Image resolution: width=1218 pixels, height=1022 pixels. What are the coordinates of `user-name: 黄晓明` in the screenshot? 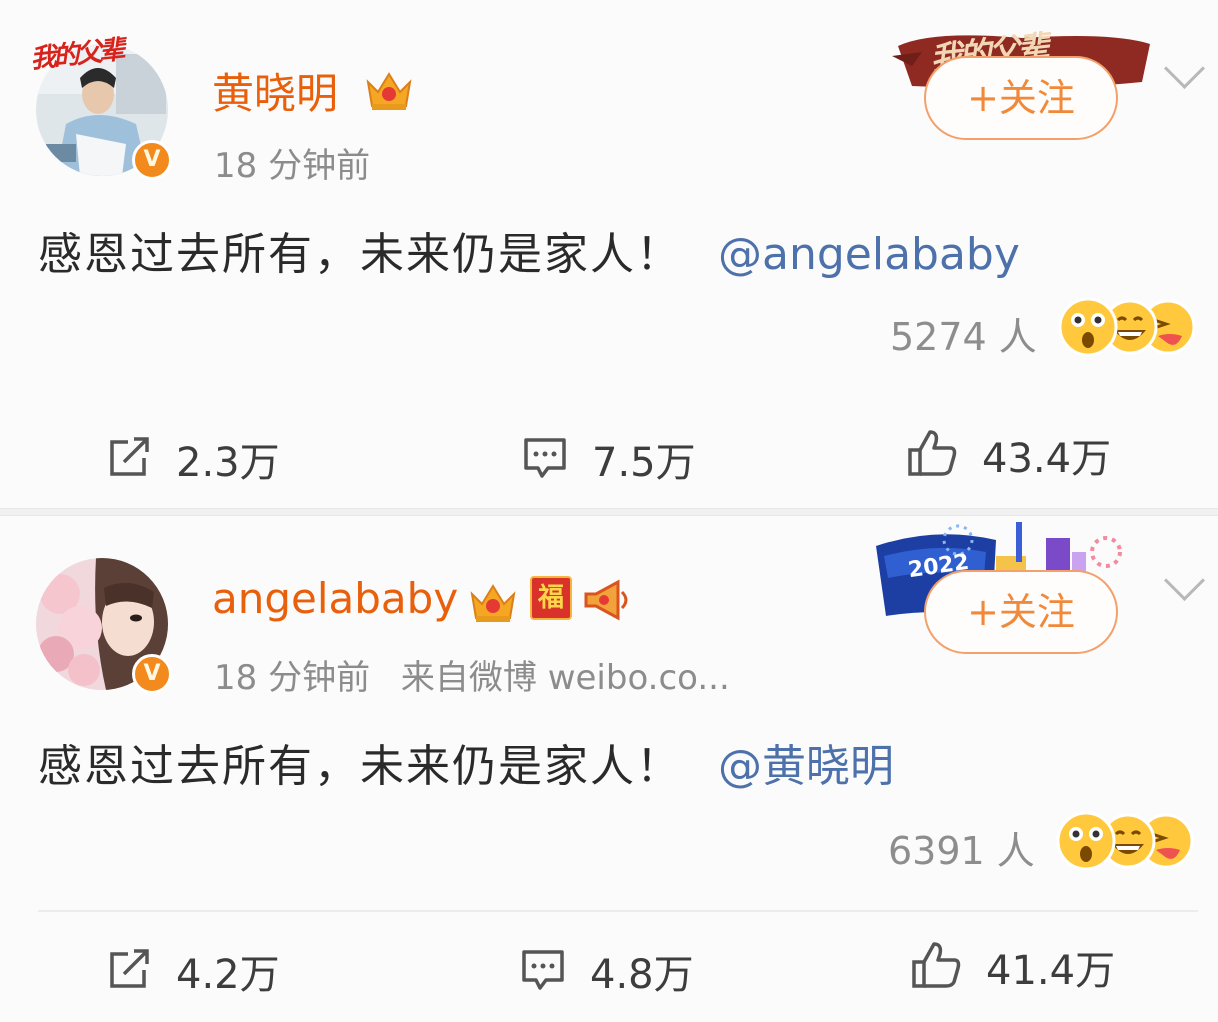 It's located at (275, 90).